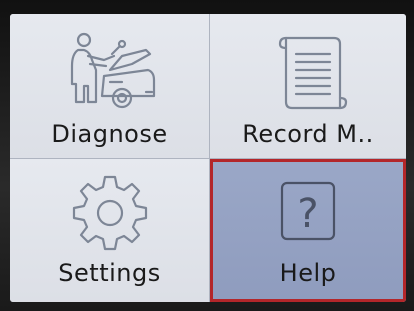 The width and height of the screenshot is (414, 311). Describe the element at coordinates (308, 134) in the screenshot. I see `menu-item-label: Record M..` at that location.